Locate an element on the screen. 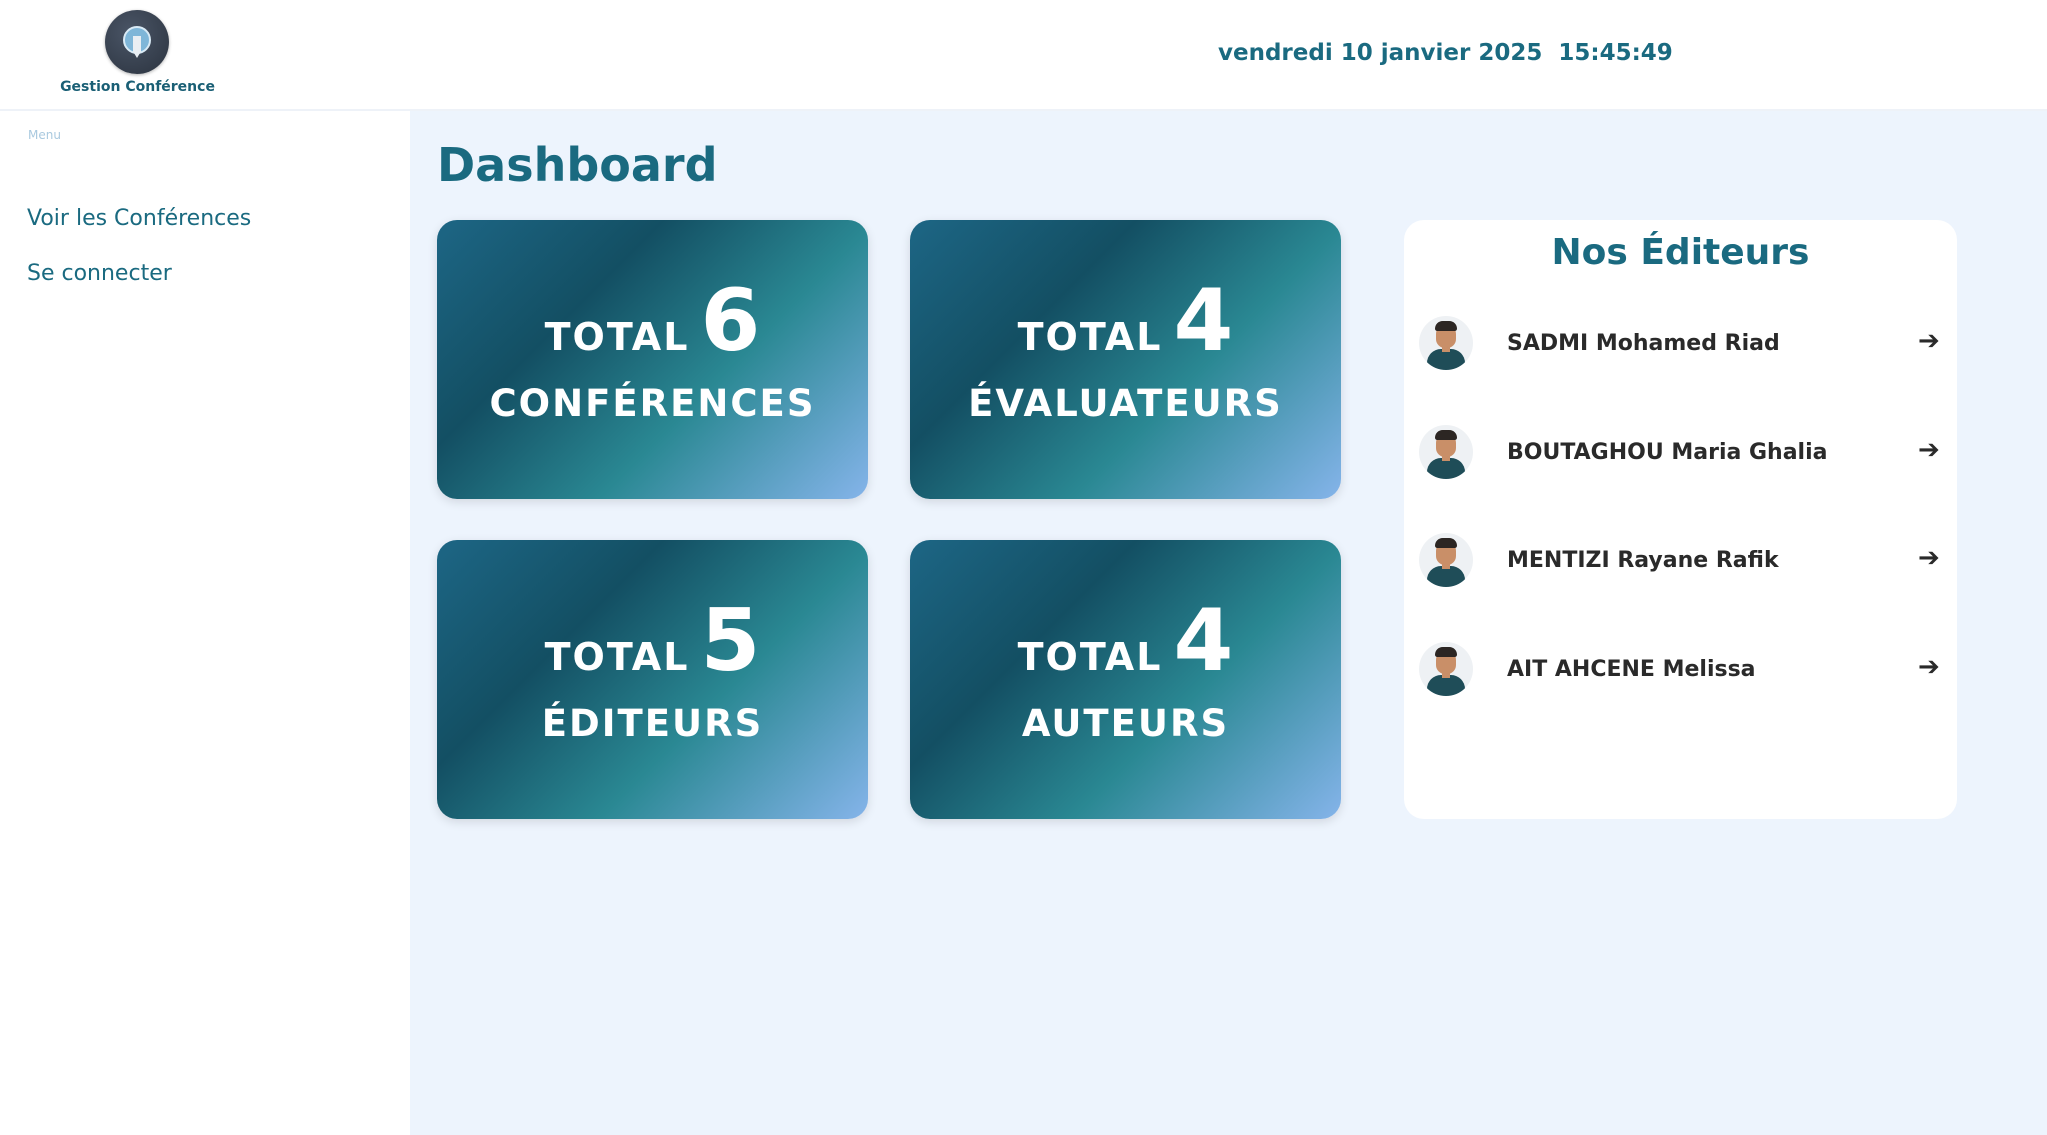 This screenshot has height=1135, width=2047. sidebar-item-voir-conferences: Voir les Conférences is located at coordinates (139, 218).